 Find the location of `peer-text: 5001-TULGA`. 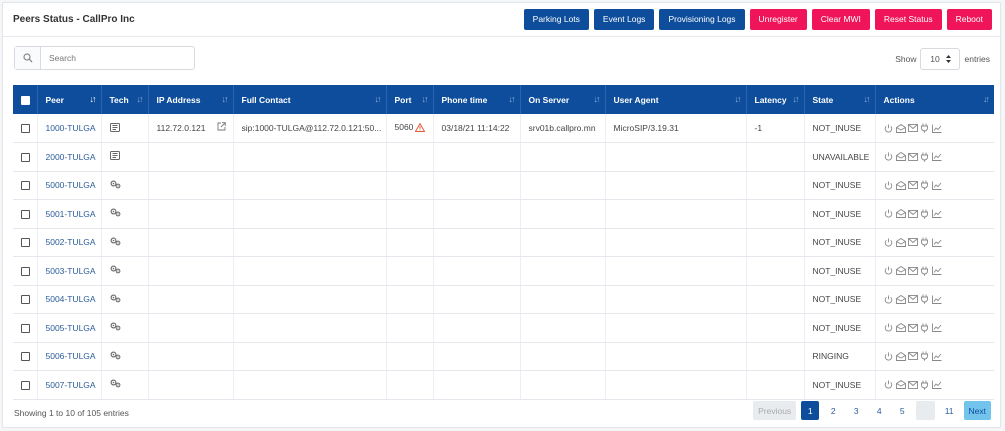

peer-text: 5001-TULGA is located at coordinates (71, 214).